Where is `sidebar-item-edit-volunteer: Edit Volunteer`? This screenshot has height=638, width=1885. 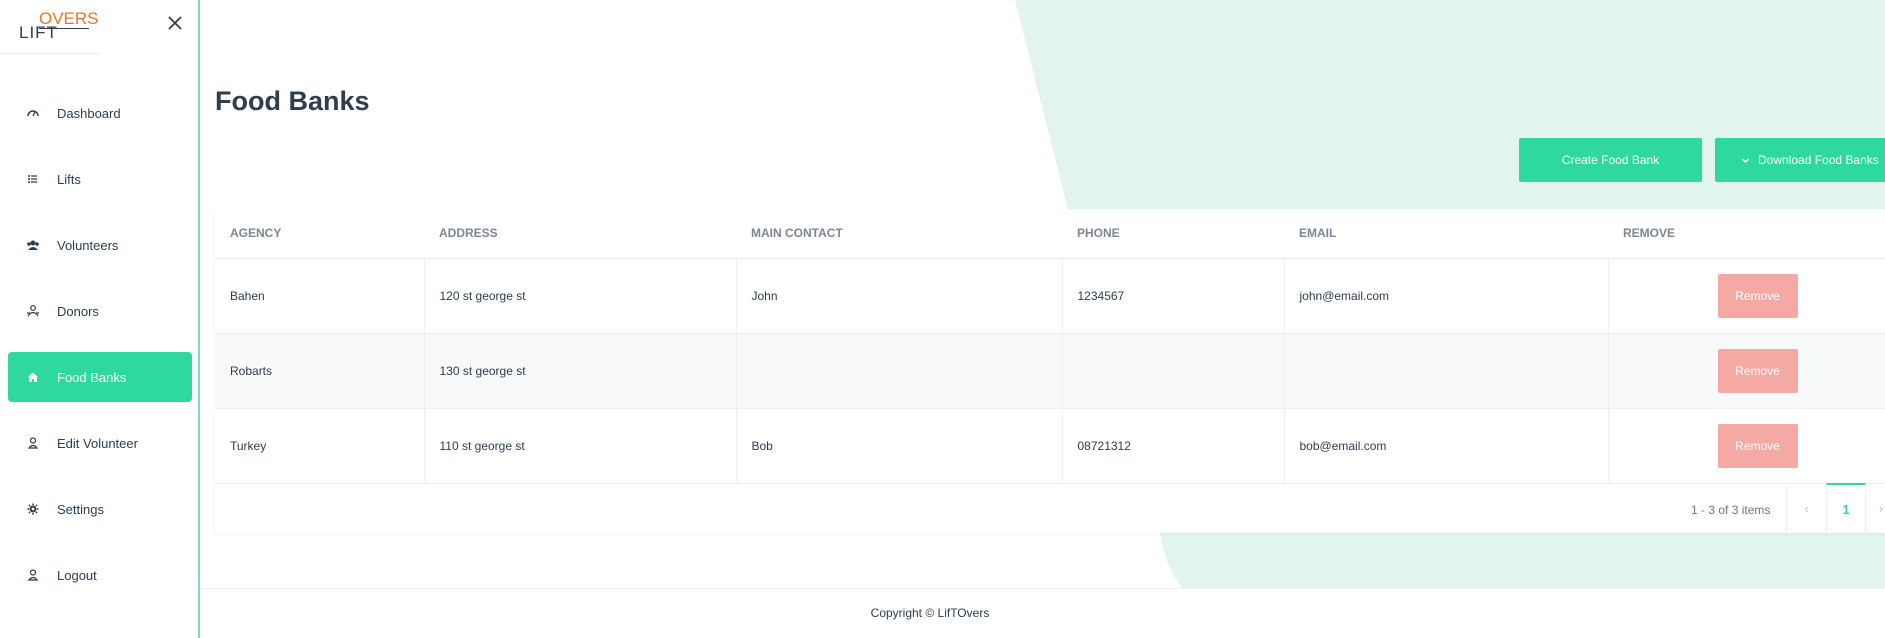 sidebar-item-edit-volunteer: Edit Volunteer is located at coordinates (100, 443).